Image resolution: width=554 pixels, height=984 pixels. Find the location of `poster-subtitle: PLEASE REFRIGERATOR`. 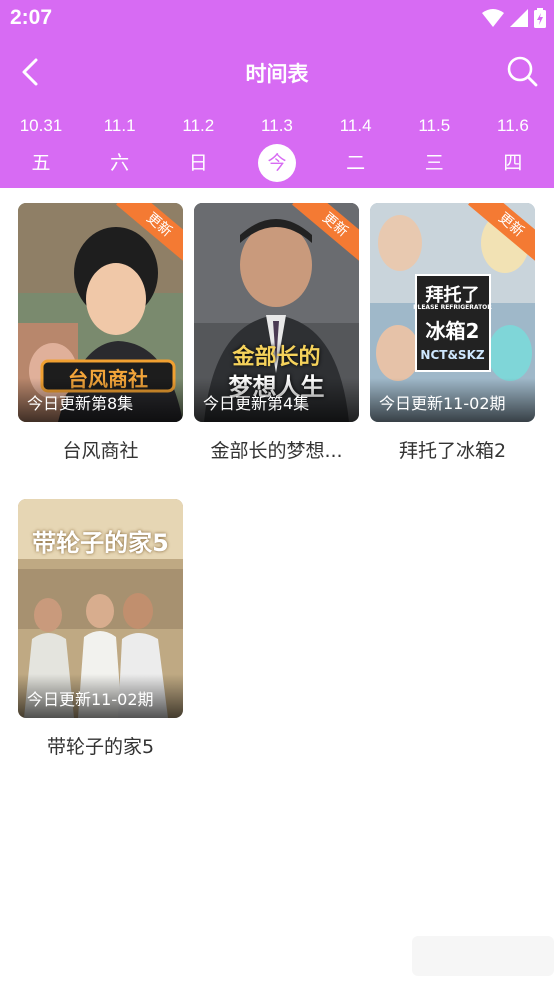

poster-subtitle: PLEASE REFRIGERATOR is located at coordinates (452, 307).